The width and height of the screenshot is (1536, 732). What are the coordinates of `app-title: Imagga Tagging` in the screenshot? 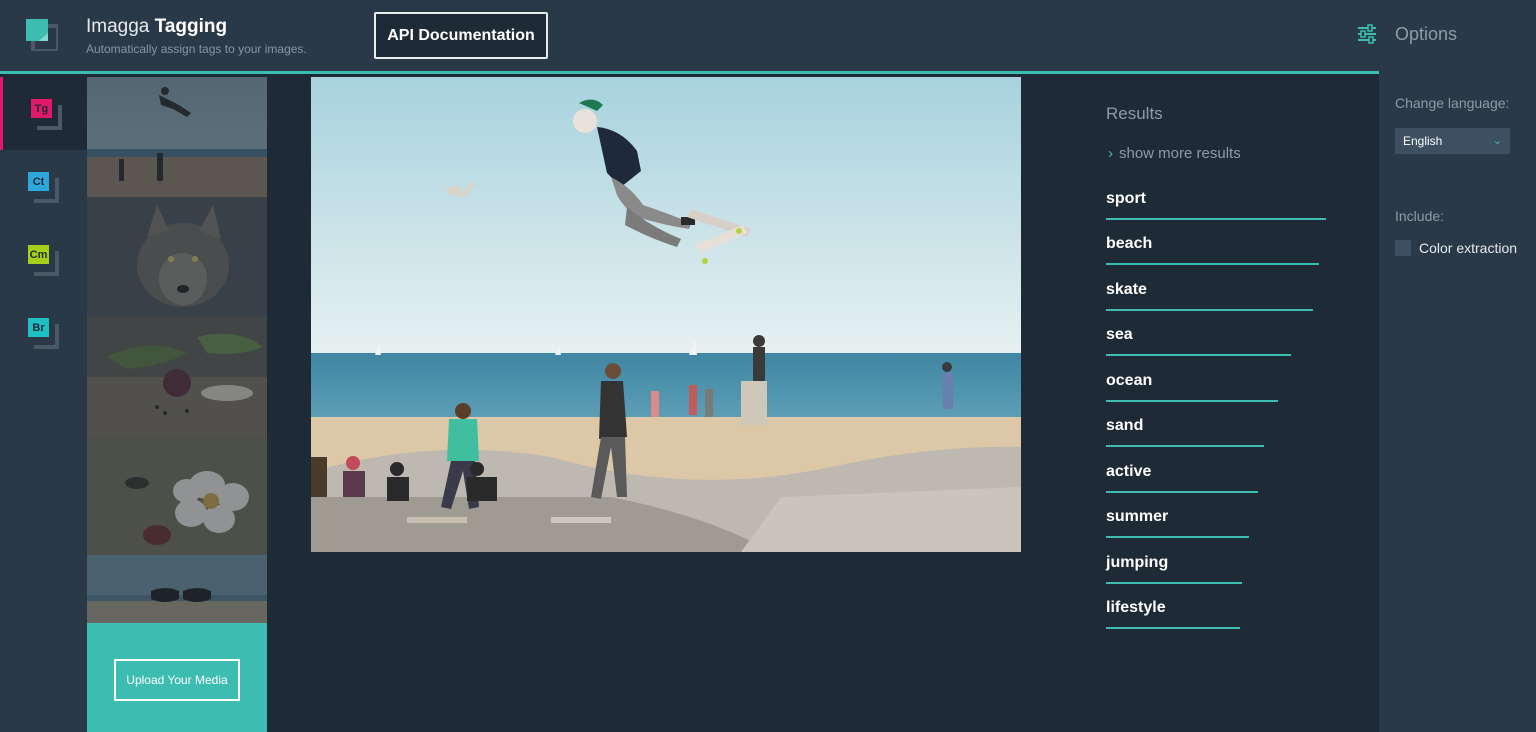 It's located at (156, 27).